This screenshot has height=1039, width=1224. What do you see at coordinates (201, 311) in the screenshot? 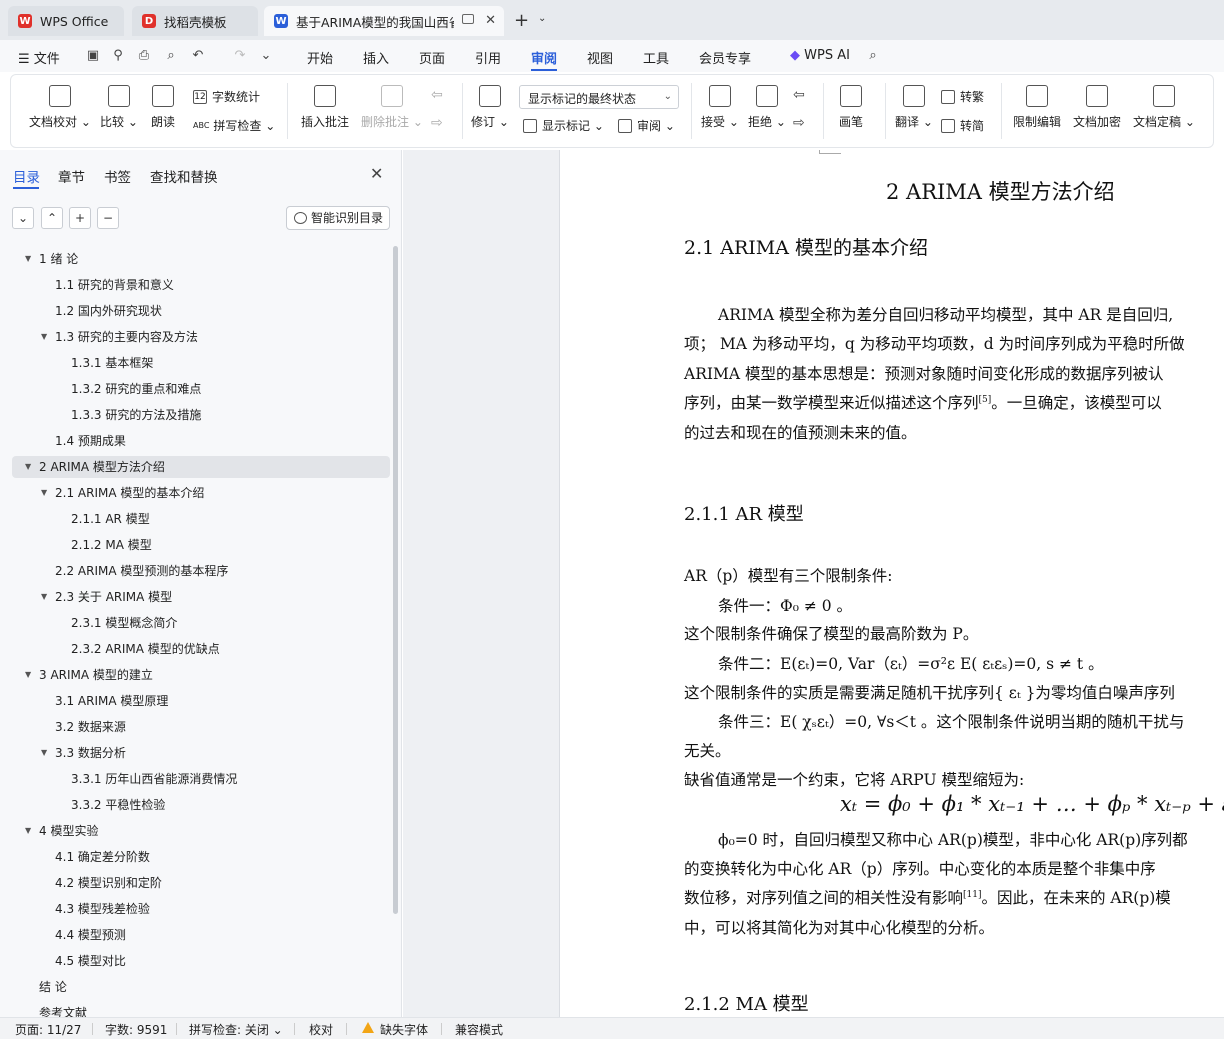
I see `toc-item: 1.2 国内外研究现状` at bounding box center [201, 311].